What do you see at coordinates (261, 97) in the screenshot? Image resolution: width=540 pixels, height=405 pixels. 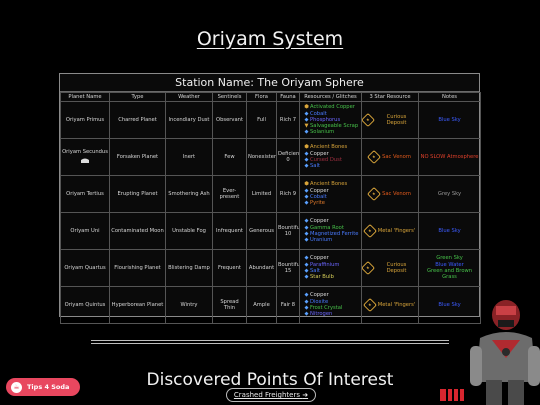 I see `column-header: Flora` at bounding box center [261, 97].